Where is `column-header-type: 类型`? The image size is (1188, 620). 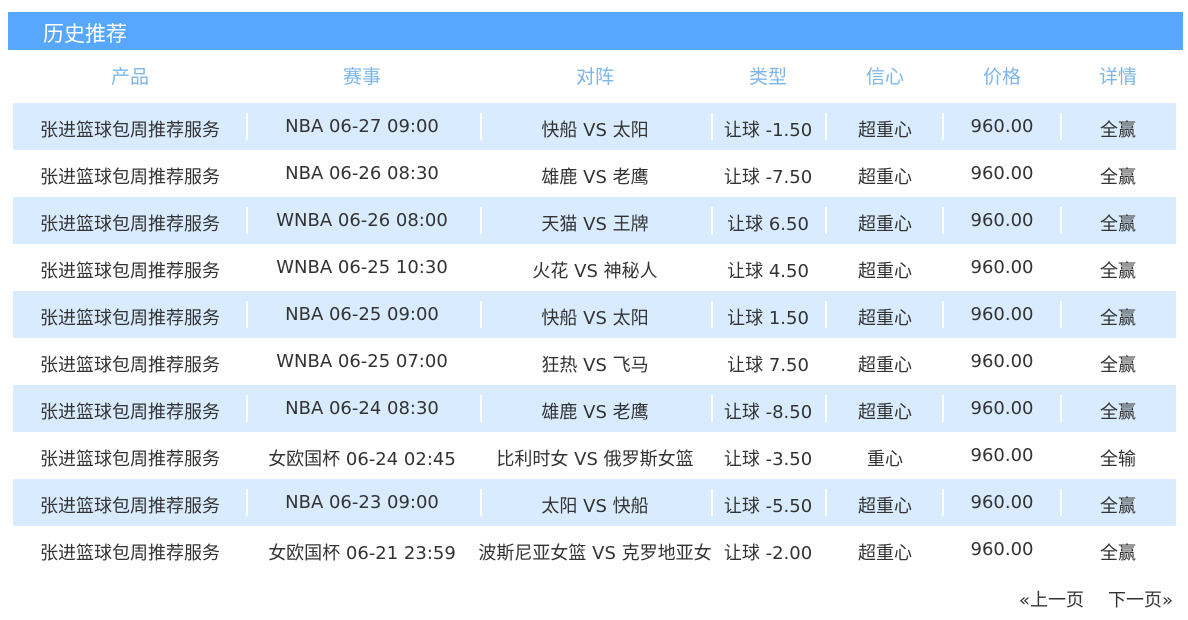 column-header-type: 类型 is located at coordinates (768, 77).